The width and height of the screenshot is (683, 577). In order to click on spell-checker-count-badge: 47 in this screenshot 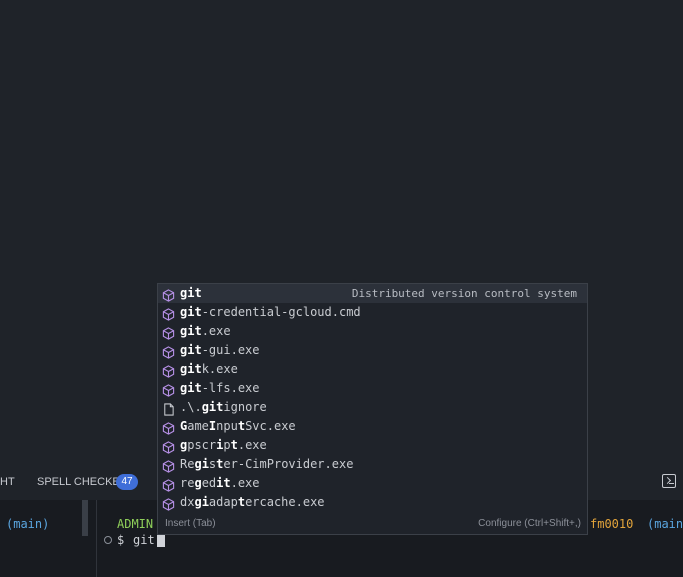, I will do `click(127, 482)`.